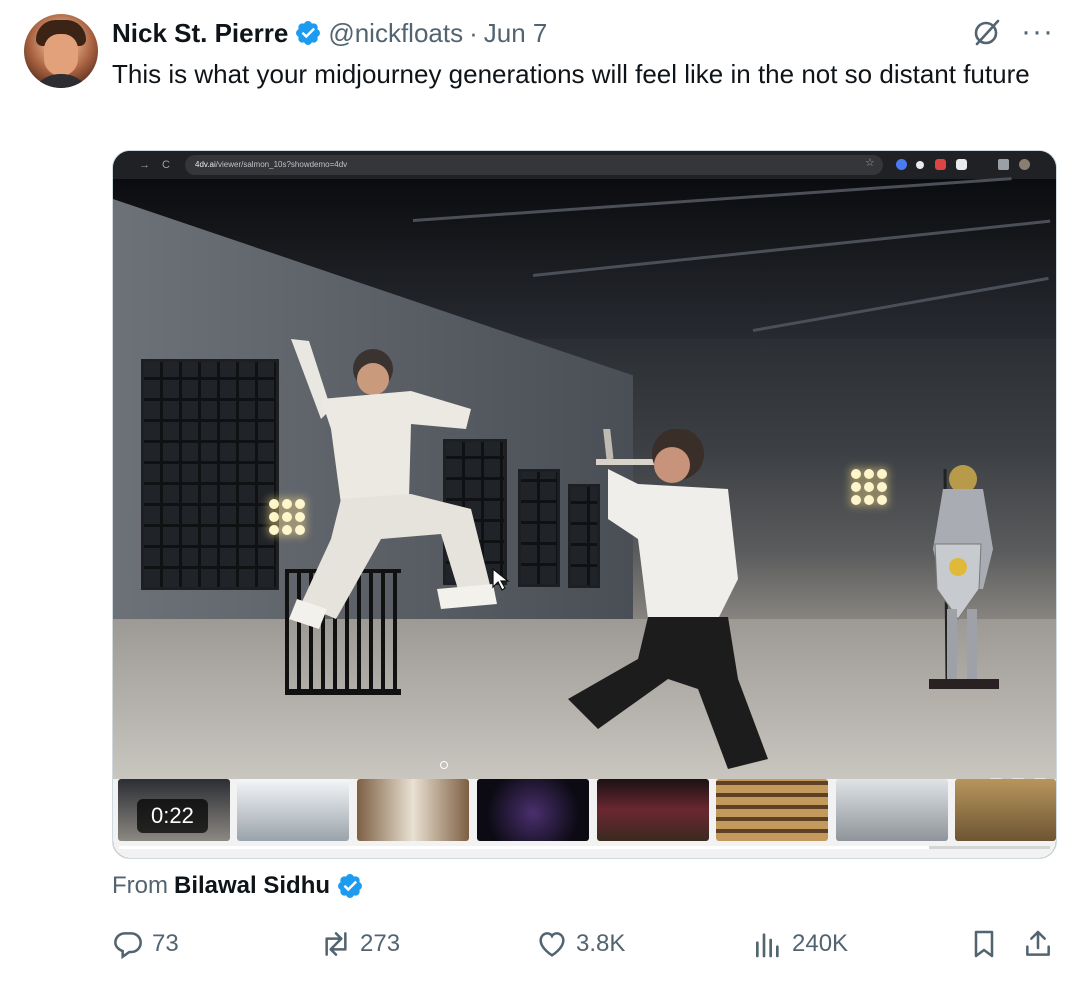  Describe the element at coordinates (767, 945) in the screenshot. I see `views-icon` at that location.